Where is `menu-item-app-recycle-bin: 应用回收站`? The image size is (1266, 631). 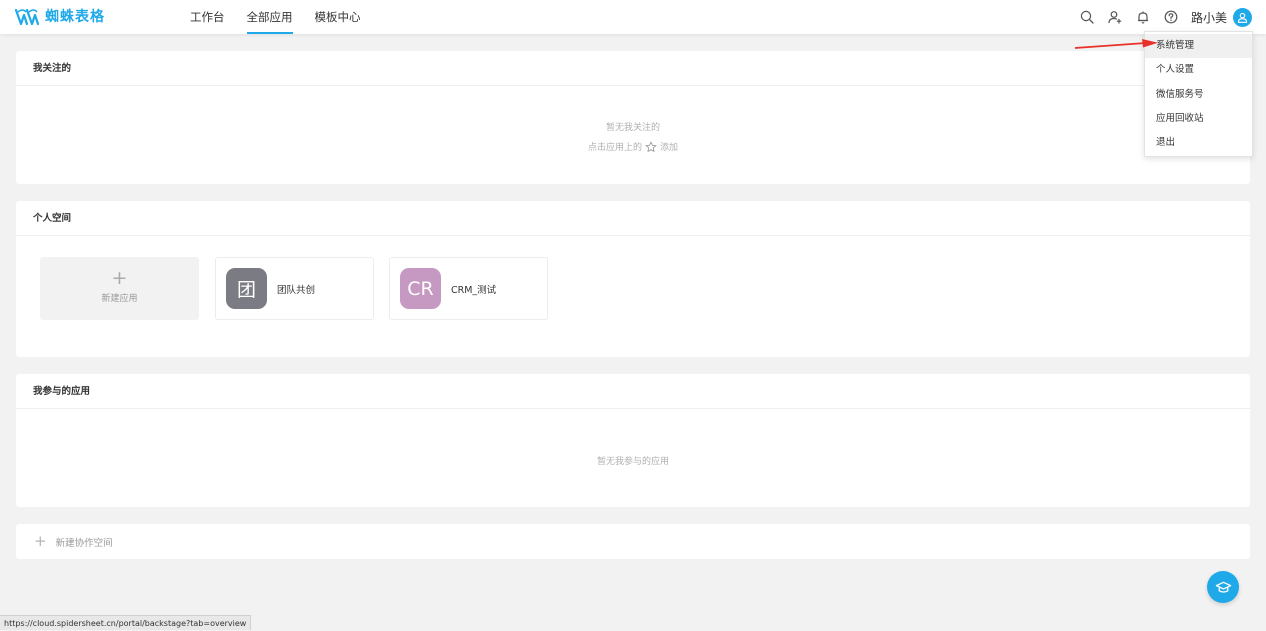
menu-item-app-recycle-bin: 应用回收站 is located at coordinates (1198, 119).